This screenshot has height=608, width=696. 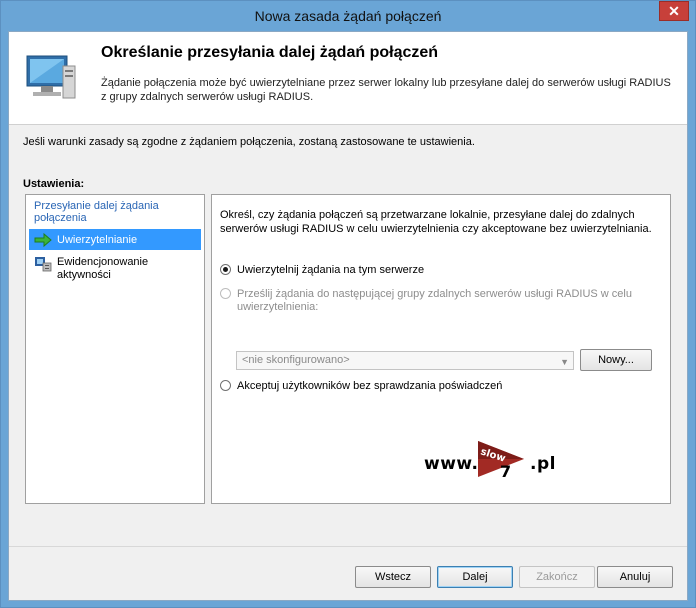 What do you see at coordinates (557, 577) in the screenshot?
I see `finish-button: Zakończ` at bounding box center [557, 577].